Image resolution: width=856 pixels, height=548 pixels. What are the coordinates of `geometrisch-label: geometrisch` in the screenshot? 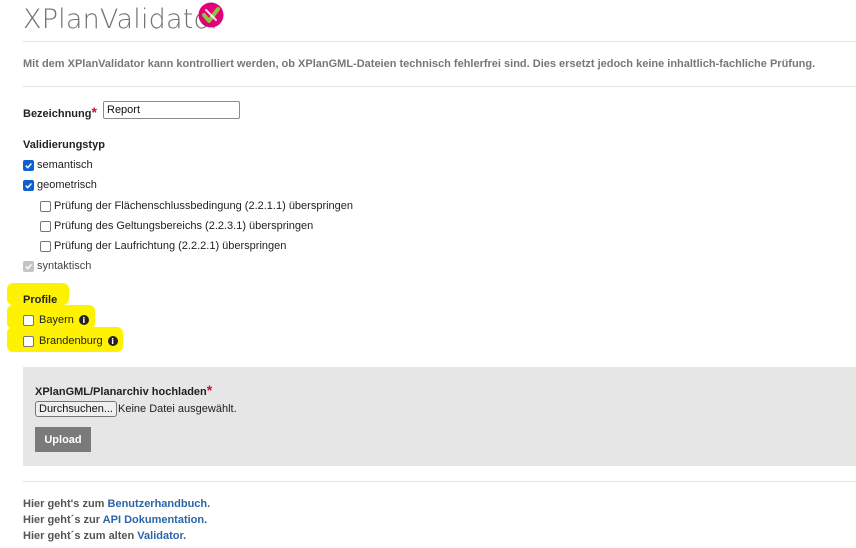 It's located at (67, 185).